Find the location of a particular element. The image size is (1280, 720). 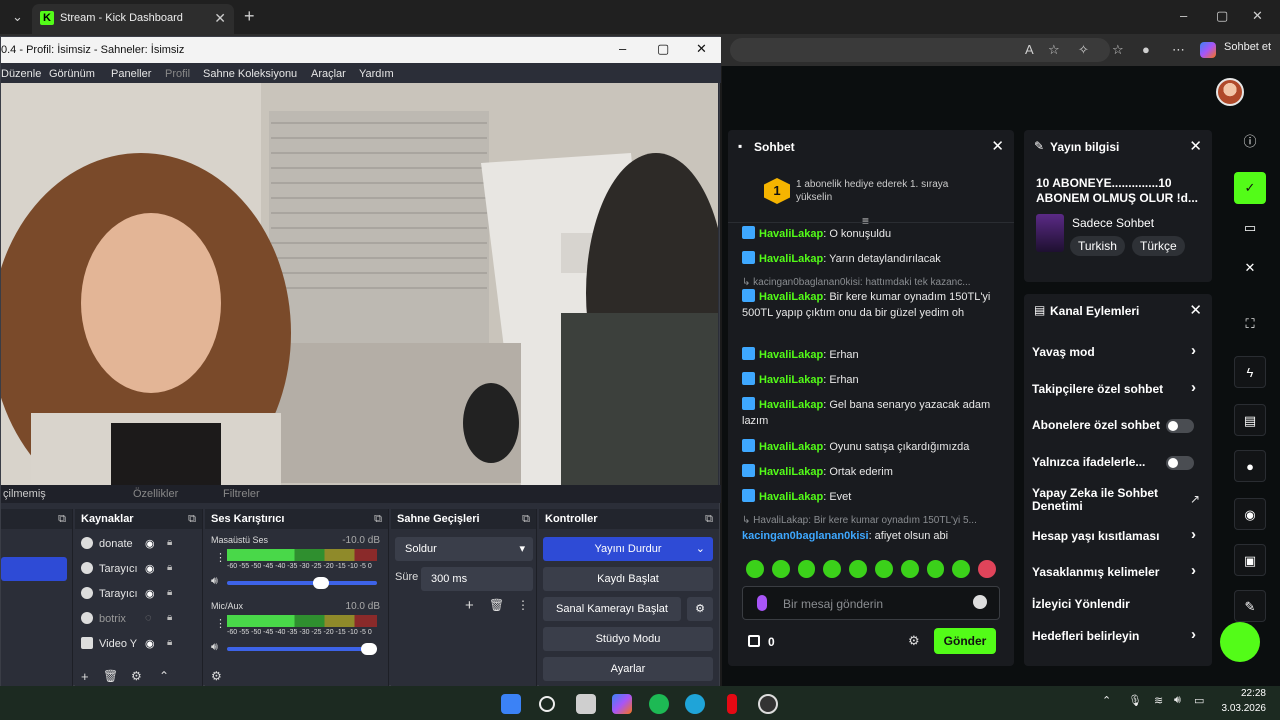

wifi-icon: ≋ is located at coordinates (1158, 700).